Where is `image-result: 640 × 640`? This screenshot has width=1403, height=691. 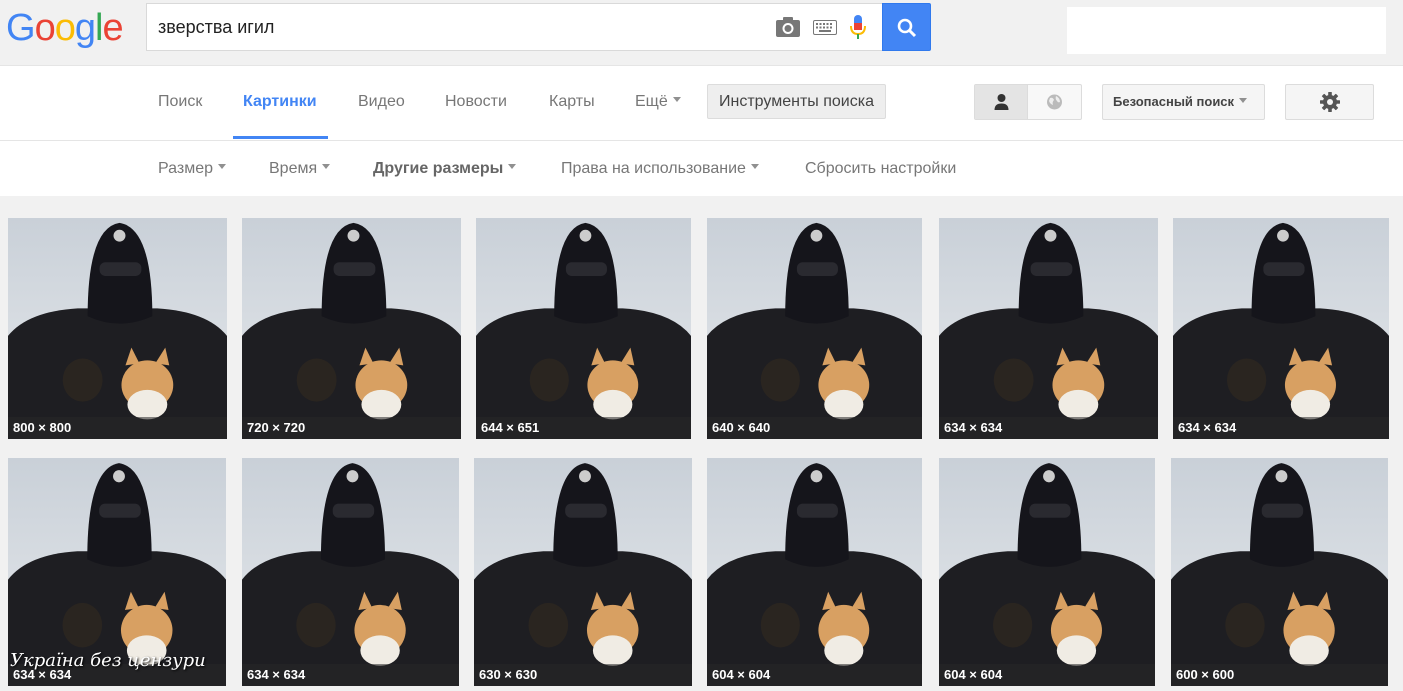 image-result: 640 × 640 is located at coordinates (814, 328).